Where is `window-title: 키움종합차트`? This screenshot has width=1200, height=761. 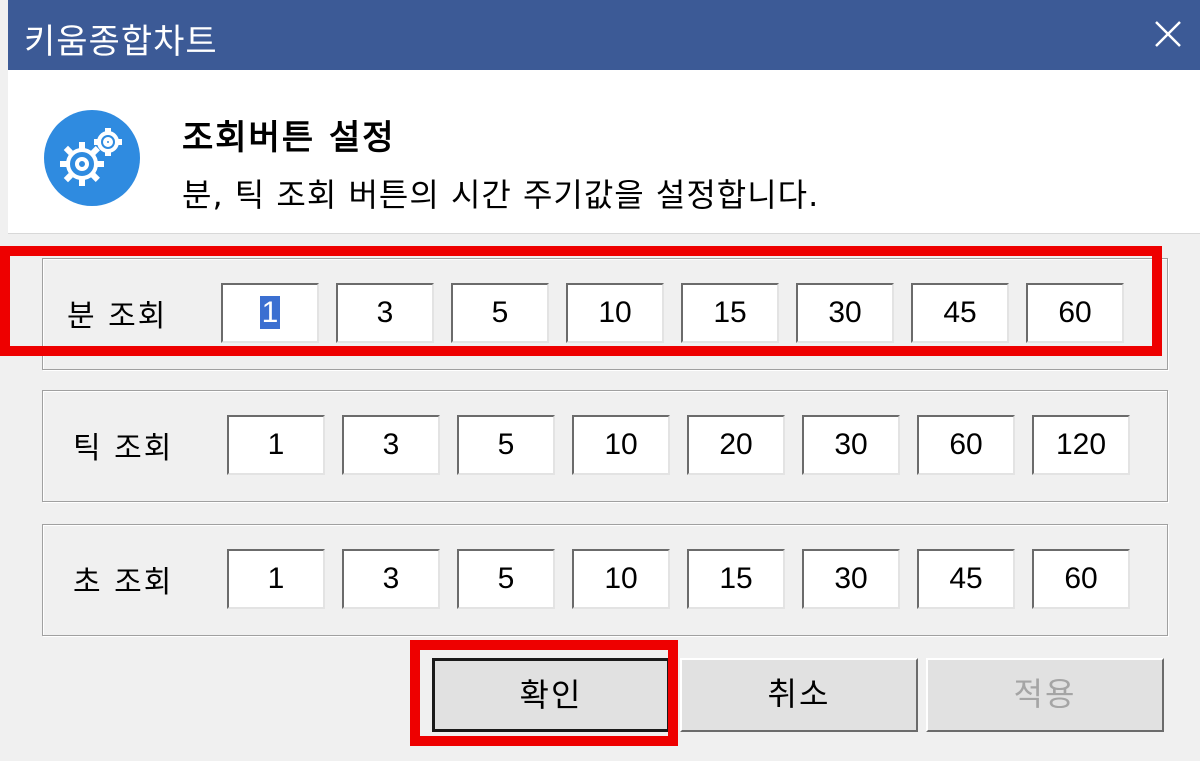 window-title: 키움종합차트 is located at coordinates (121, 42).